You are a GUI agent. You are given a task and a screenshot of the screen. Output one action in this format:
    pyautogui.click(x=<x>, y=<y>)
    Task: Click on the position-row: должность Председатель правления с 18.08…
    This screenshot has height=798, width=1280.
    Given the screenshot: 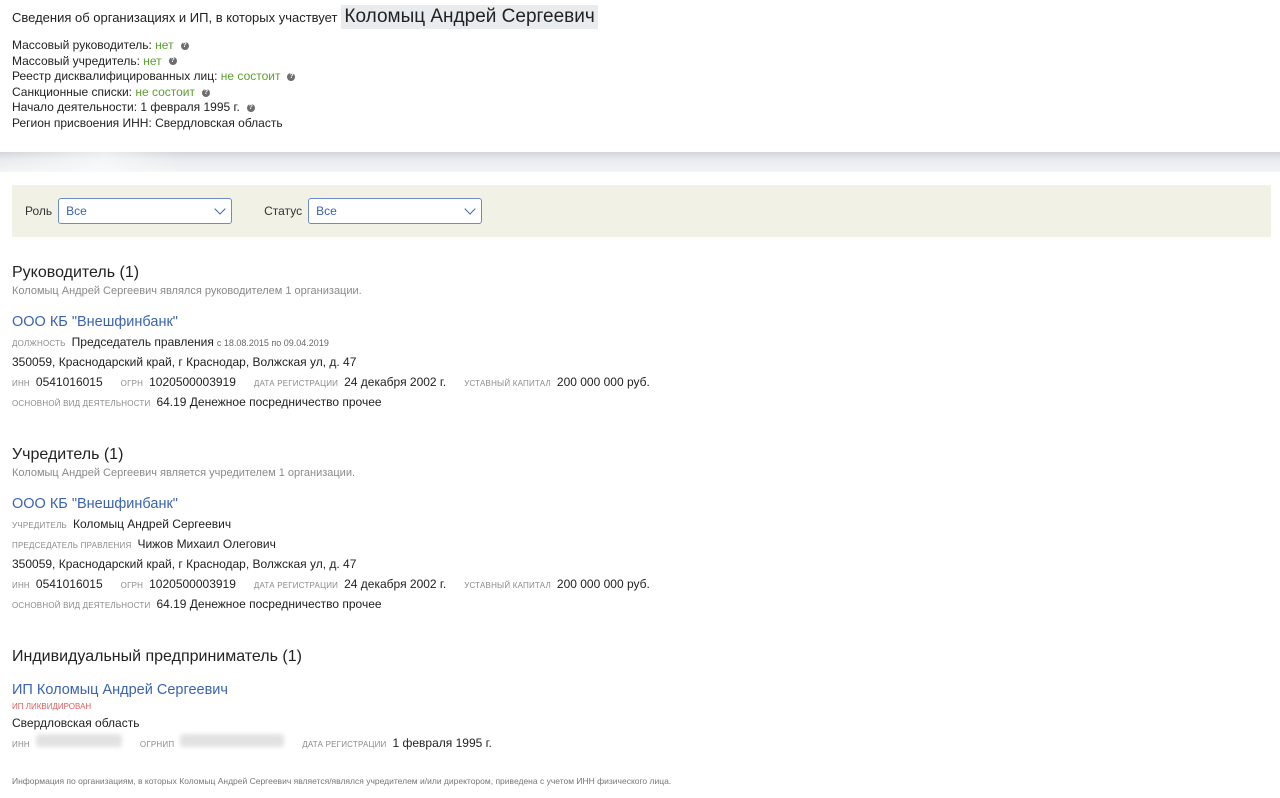 What is the action you would take?
    pyautogui.click(x=340, y=342)
    